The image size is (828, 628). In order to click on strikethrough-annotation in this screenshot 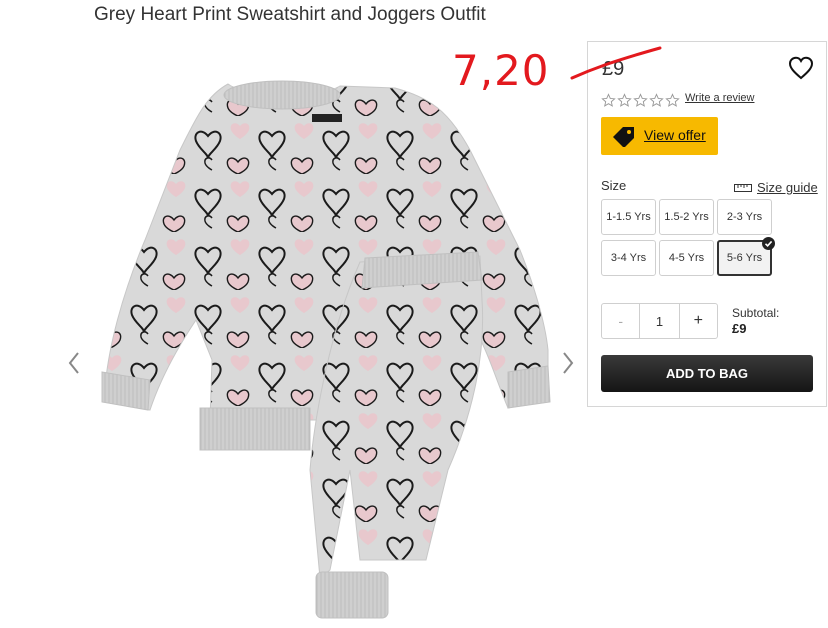, I will do `click(616, 63)`.